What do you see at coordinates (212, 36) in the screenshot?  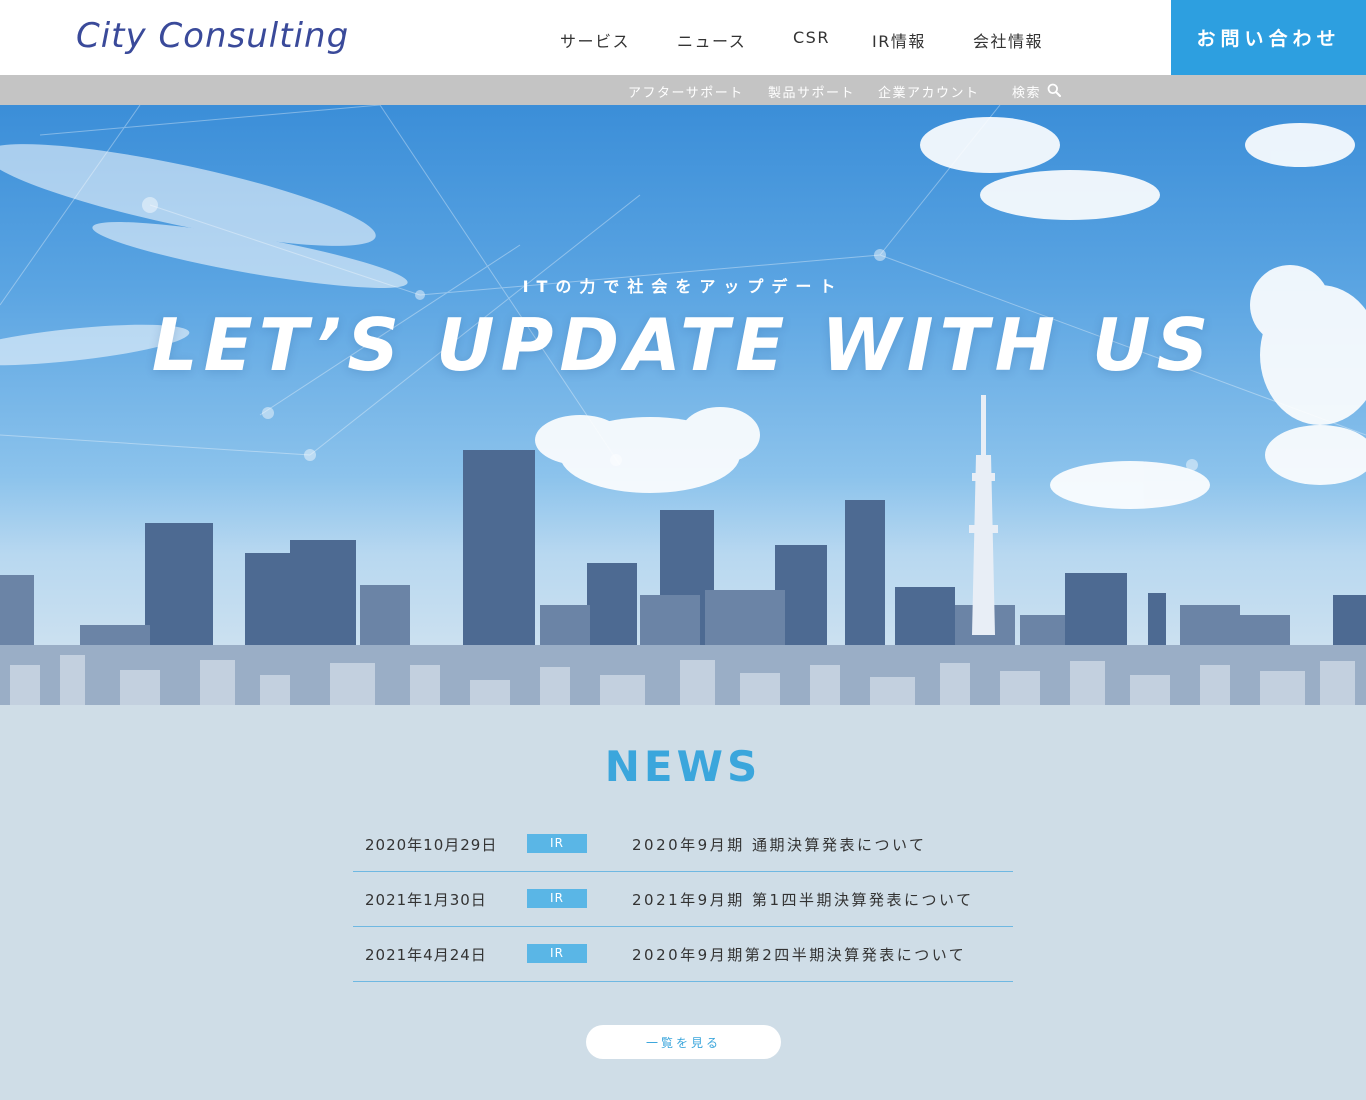 I see `site-logo: City Consulting` at bounding box center [212, 36].